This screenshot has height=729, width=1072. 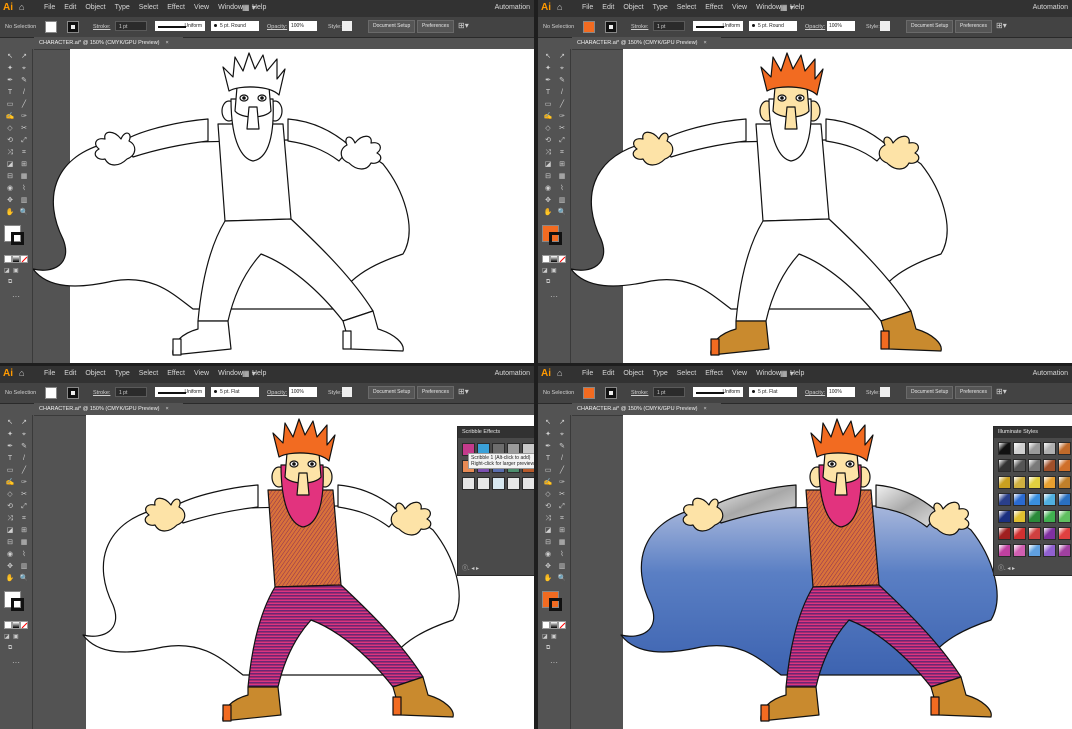 What do you see at coordinates (562, 259) in the screenshot?
I see `none-mode-icon` at bounding box center [562, 259].